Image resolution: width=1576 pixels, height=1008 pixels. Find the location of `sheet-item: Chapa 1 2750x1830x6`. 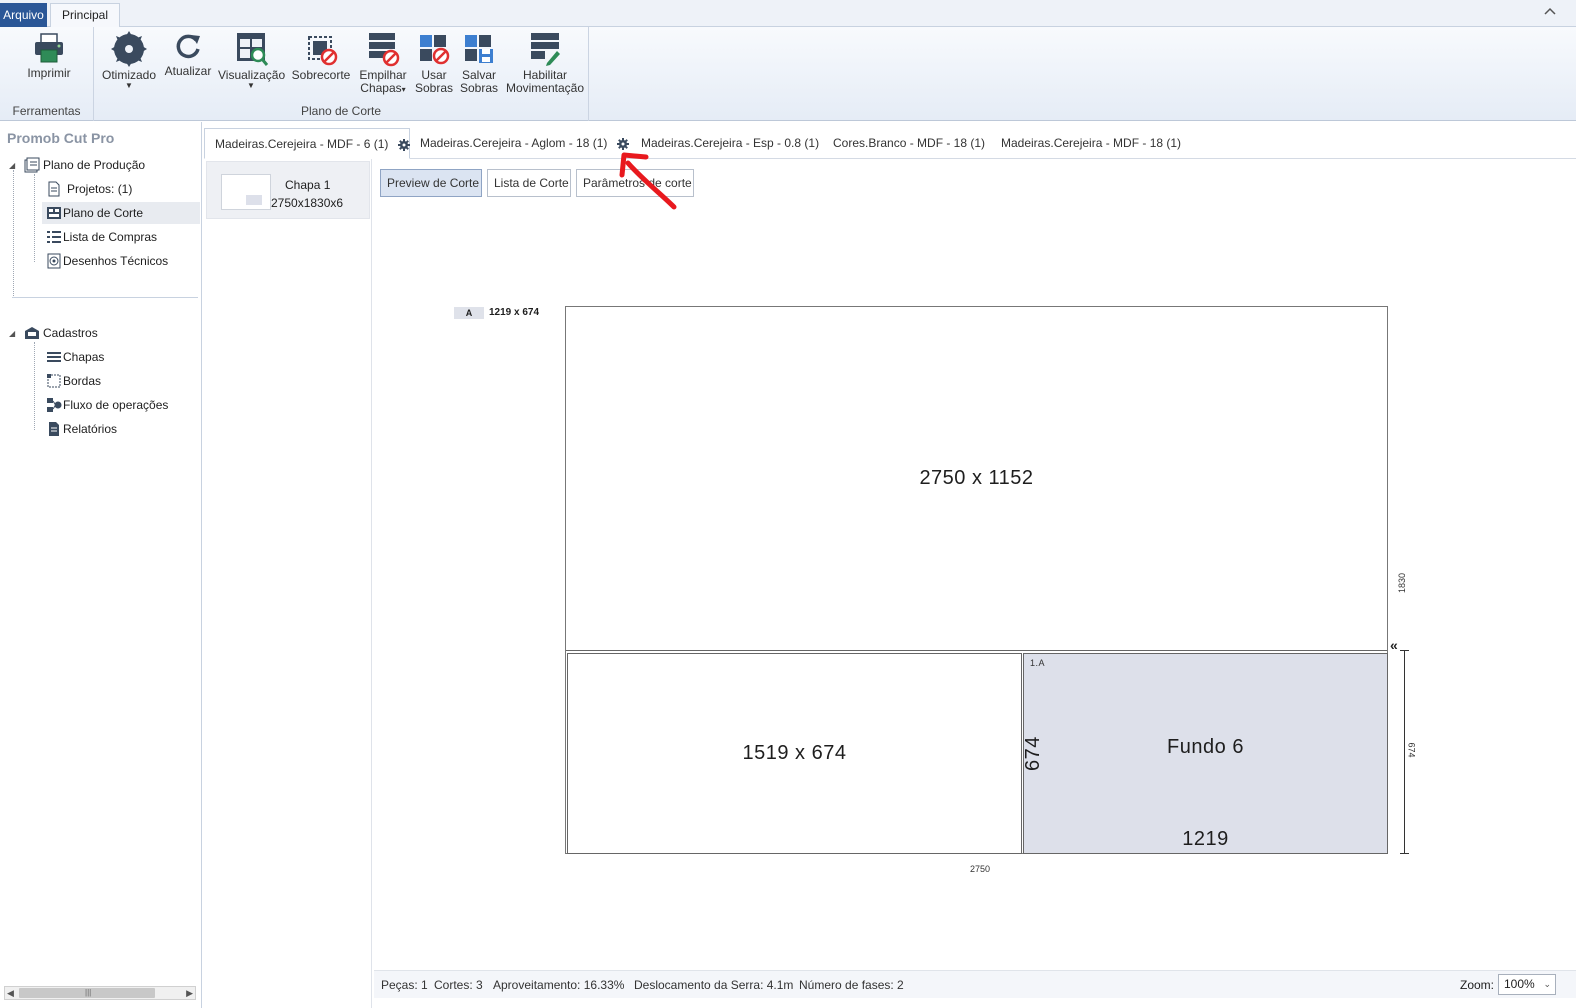

sheet-item: Chapa 1 2750x1830x6 is located at coordinates (288, 190).